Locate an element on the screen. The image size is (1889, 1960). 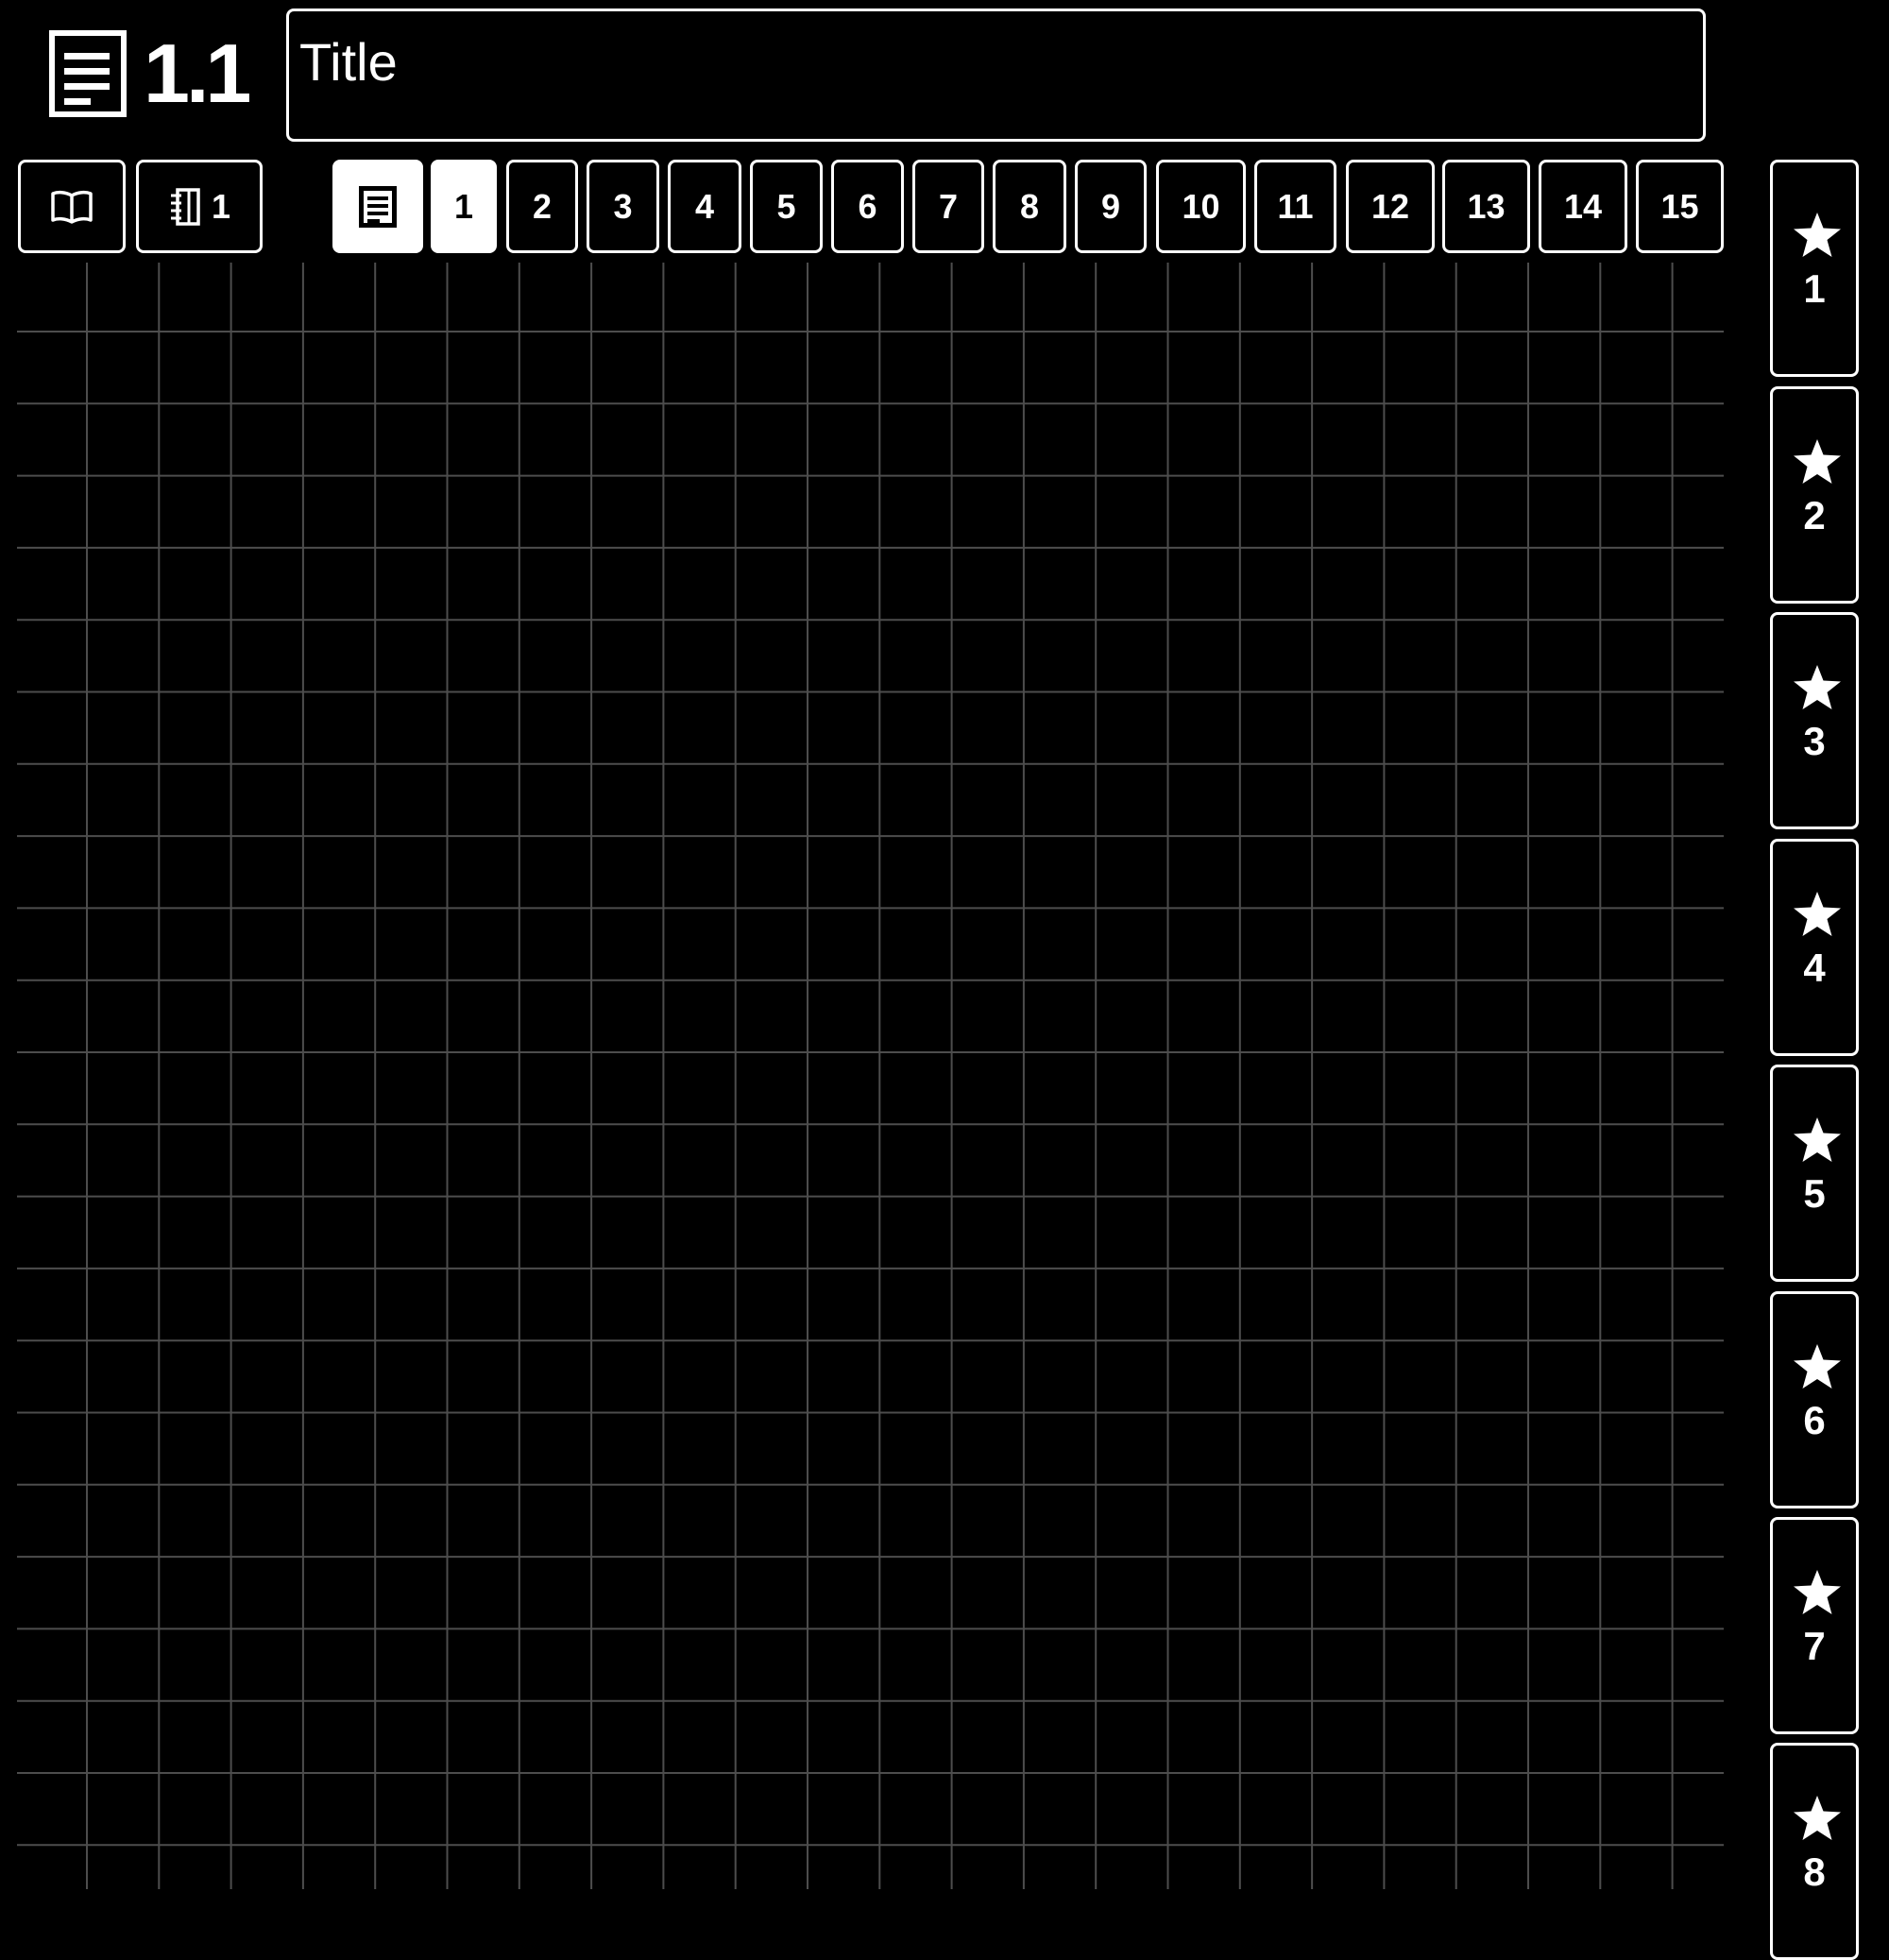
page-tab-label: 15 is located at coordinates (1680, 206).